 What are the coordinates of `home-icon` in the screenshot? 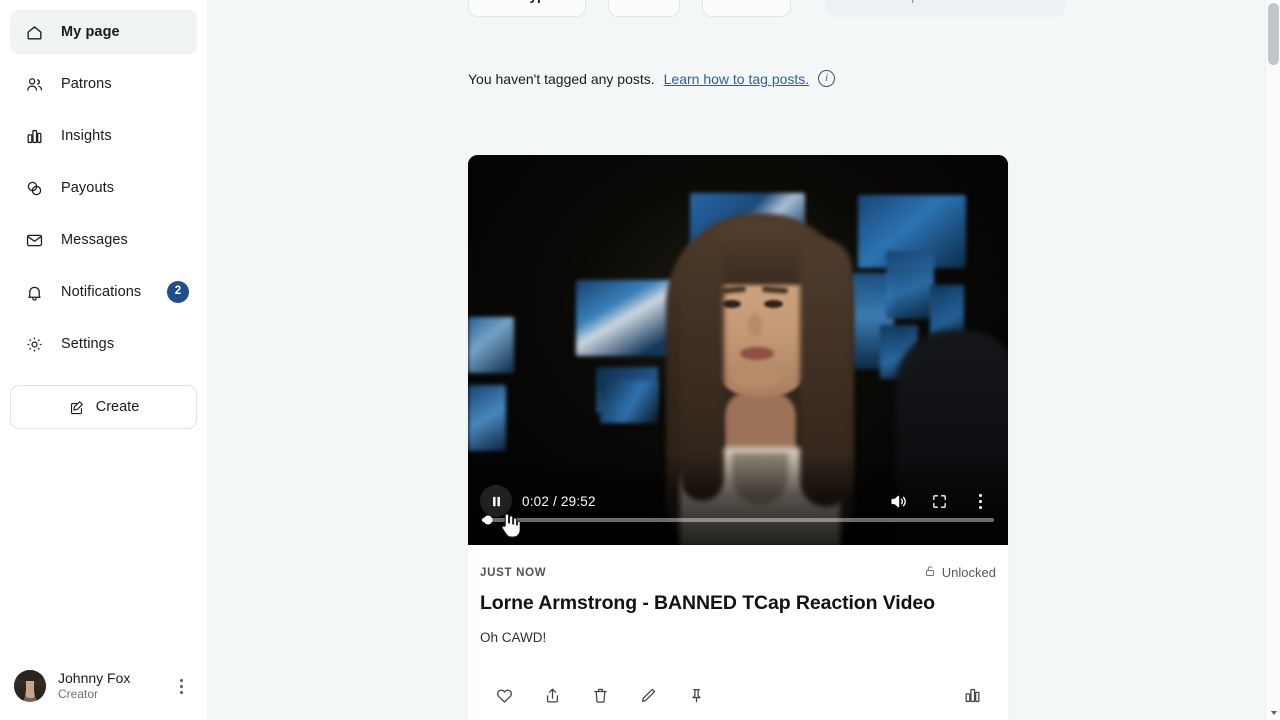 It's located at (34, 32).